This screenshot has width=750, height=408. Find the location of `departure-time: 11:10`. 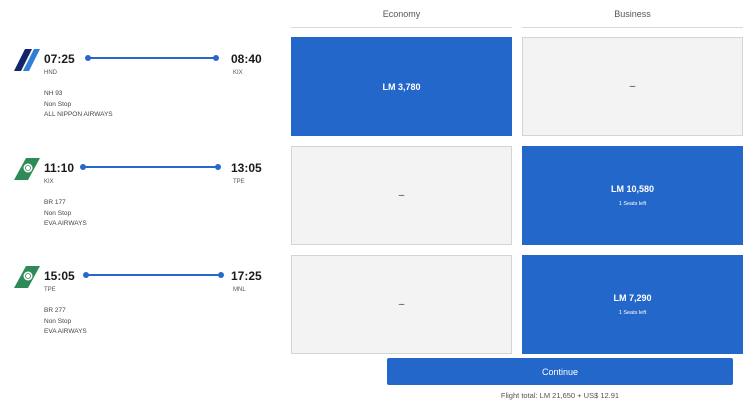

departure-time: 11:10 is located at coordinates (59, 168).